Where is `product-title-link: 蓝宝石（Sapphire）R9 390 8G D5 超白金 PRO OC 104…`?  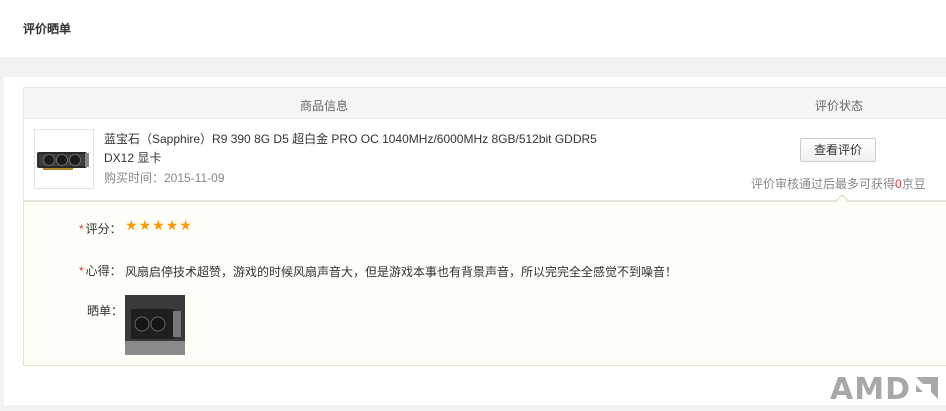 product-title-link: 蓝宝石（Sapphire）R9 390 8G D5 超白金 PRO OC 104… is located at coordinates (364, 149).